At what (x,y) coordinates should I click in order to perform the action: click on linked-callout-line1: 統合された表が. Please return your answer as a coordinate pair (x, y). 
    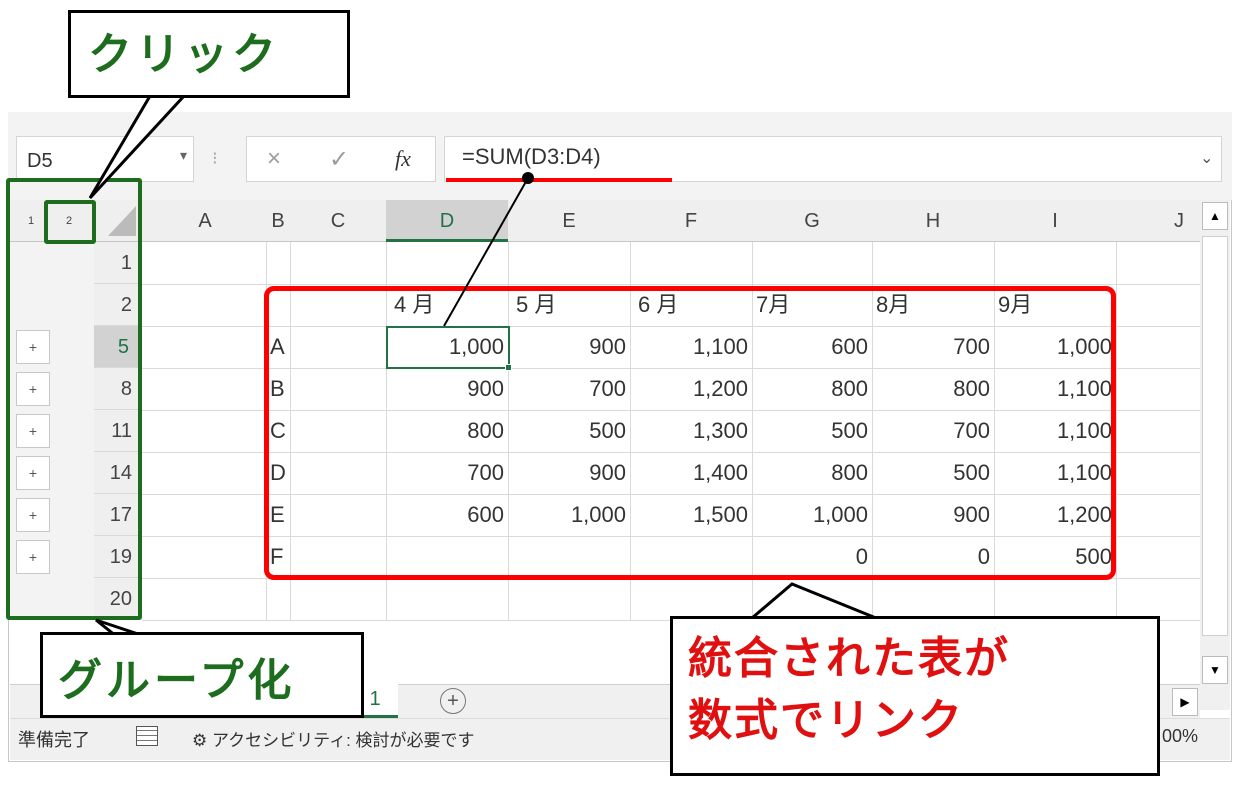
    Looking at the image, I should click on (849, 658).